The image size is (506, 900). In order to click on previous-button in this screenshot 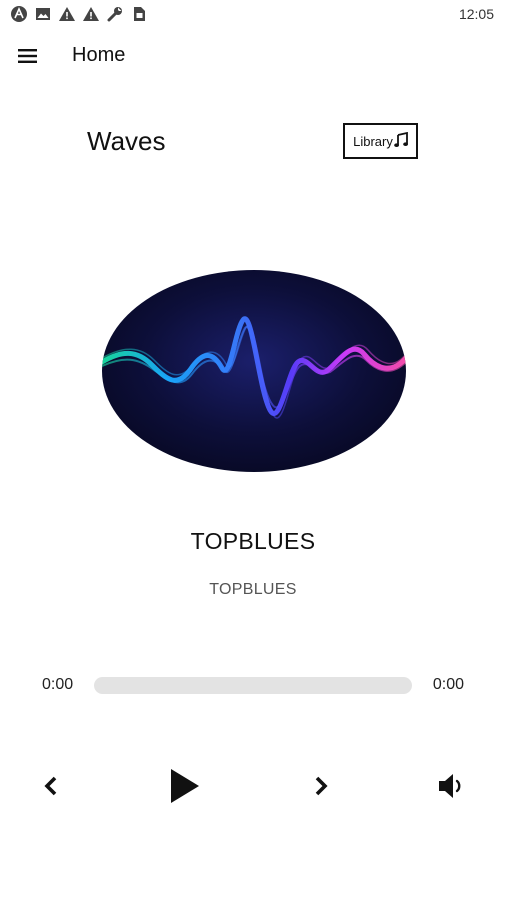, I will do `click(52, 786)`.